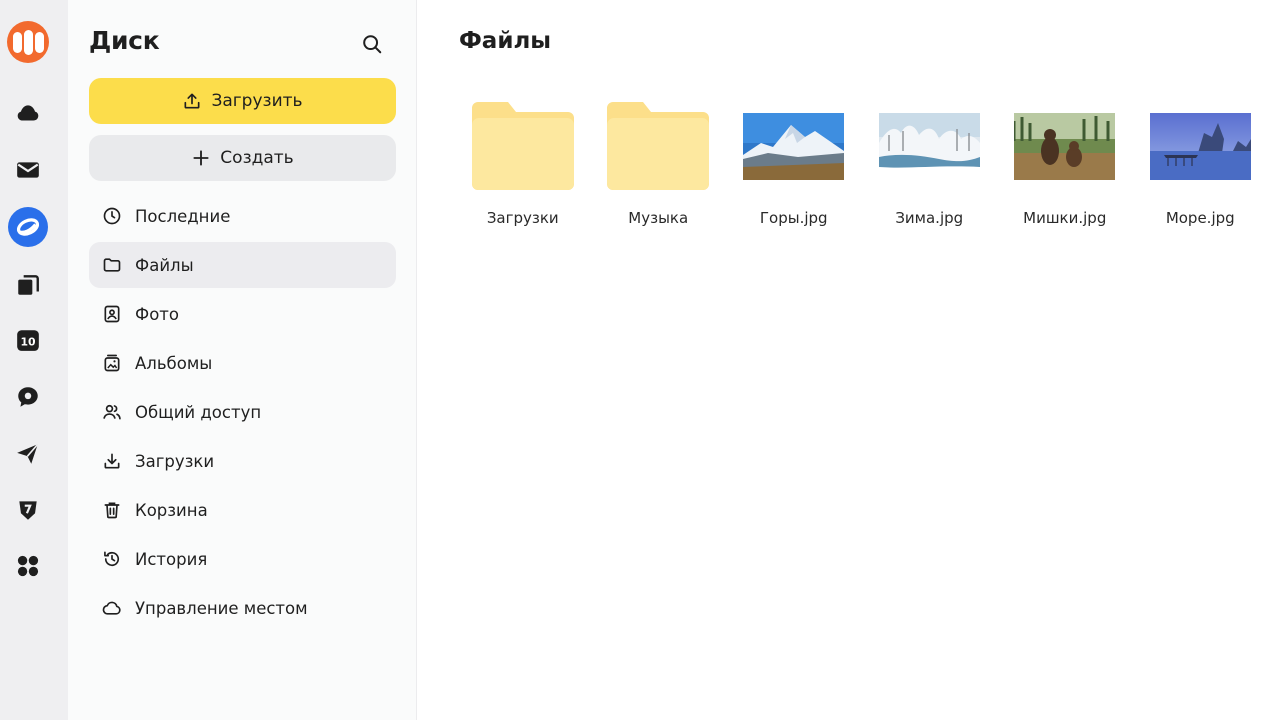  Describe the element at coordinates (201, 158) in the screenshot. I see `plus-icon` at that location.